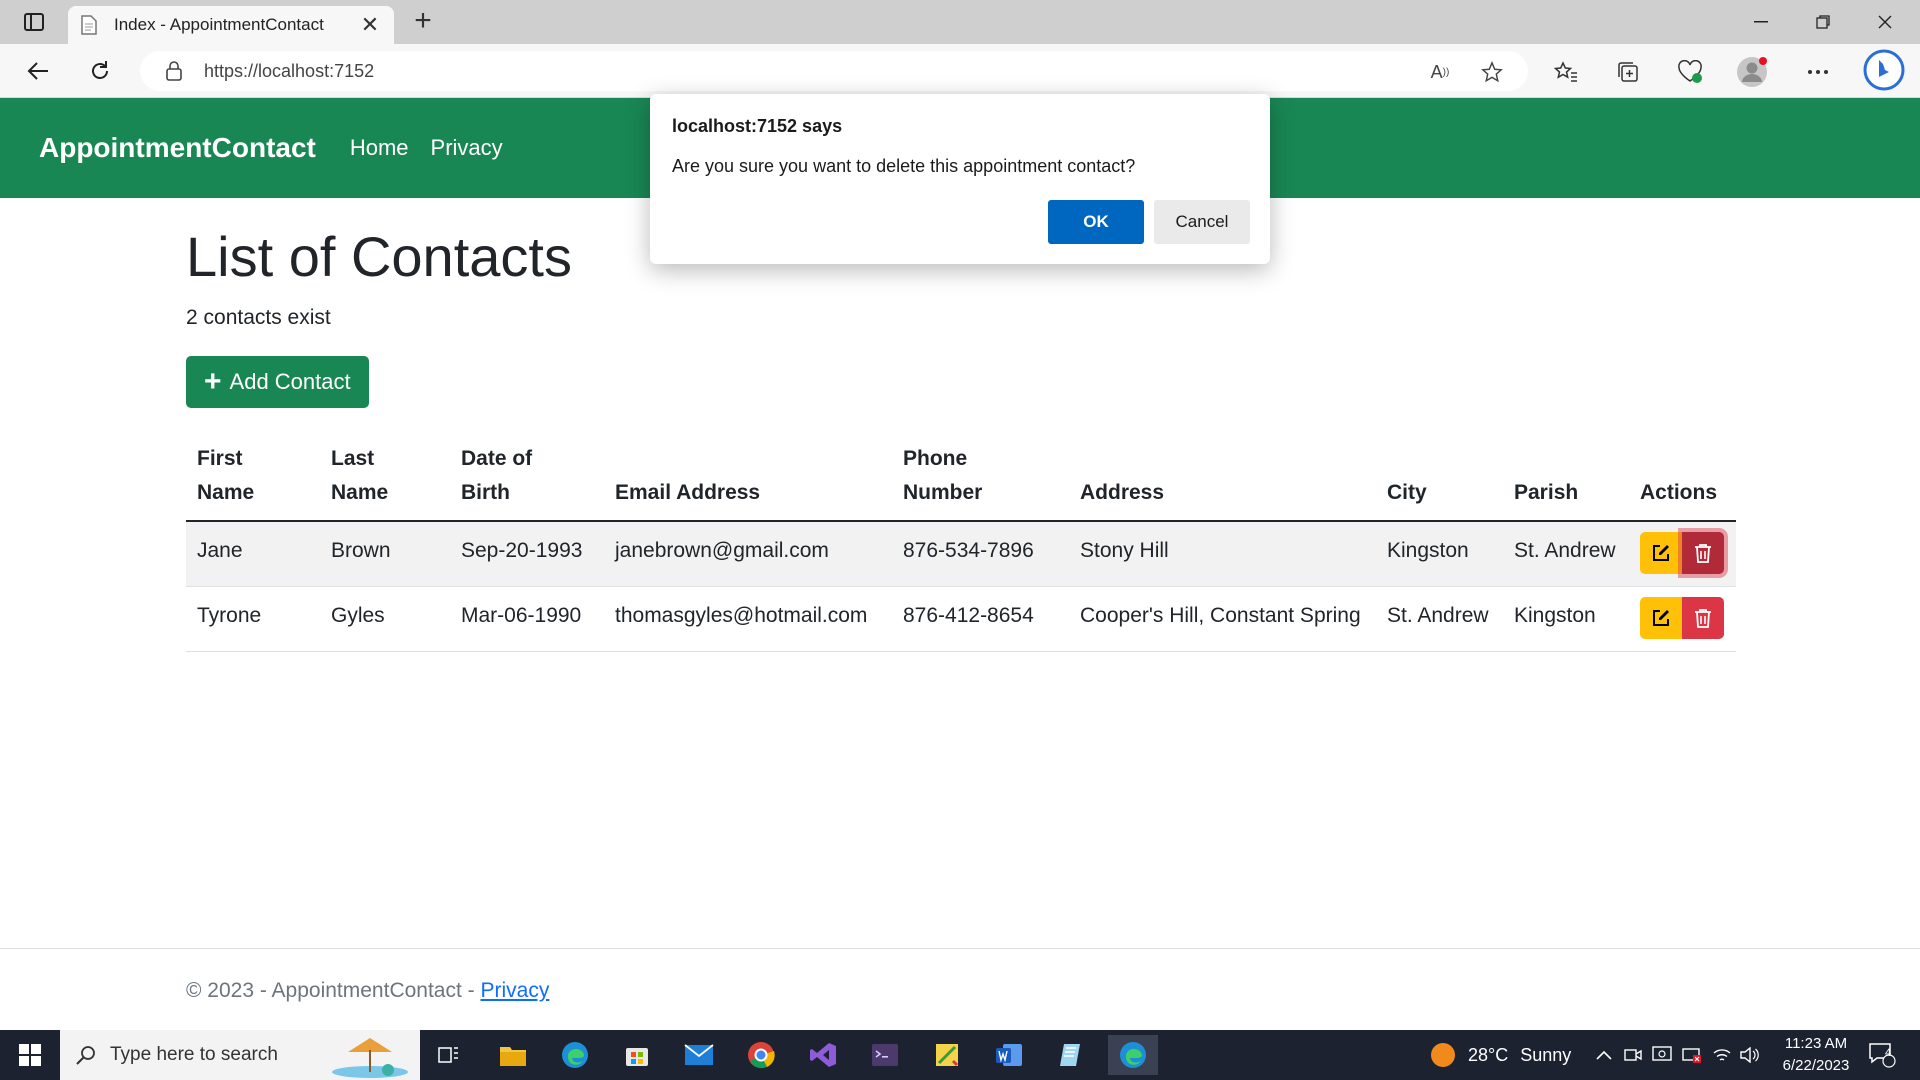  Describe the element at coordinates (253, 477) in the screenshot. I see `header-first-name: First Name` at that location.